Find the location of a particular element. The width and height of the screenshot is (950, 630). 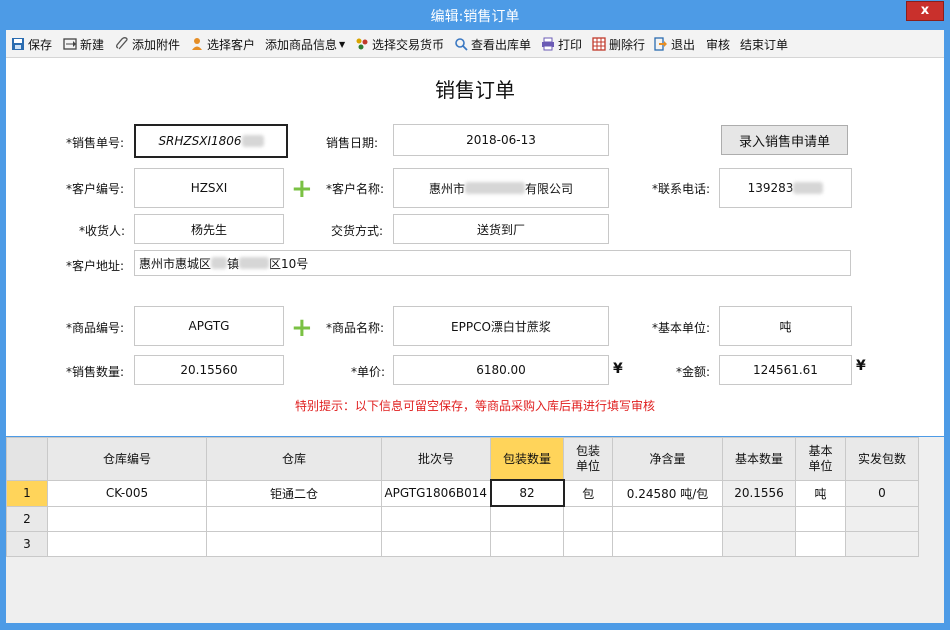

amount-label: *金额: is located at coordinates (693, 372).